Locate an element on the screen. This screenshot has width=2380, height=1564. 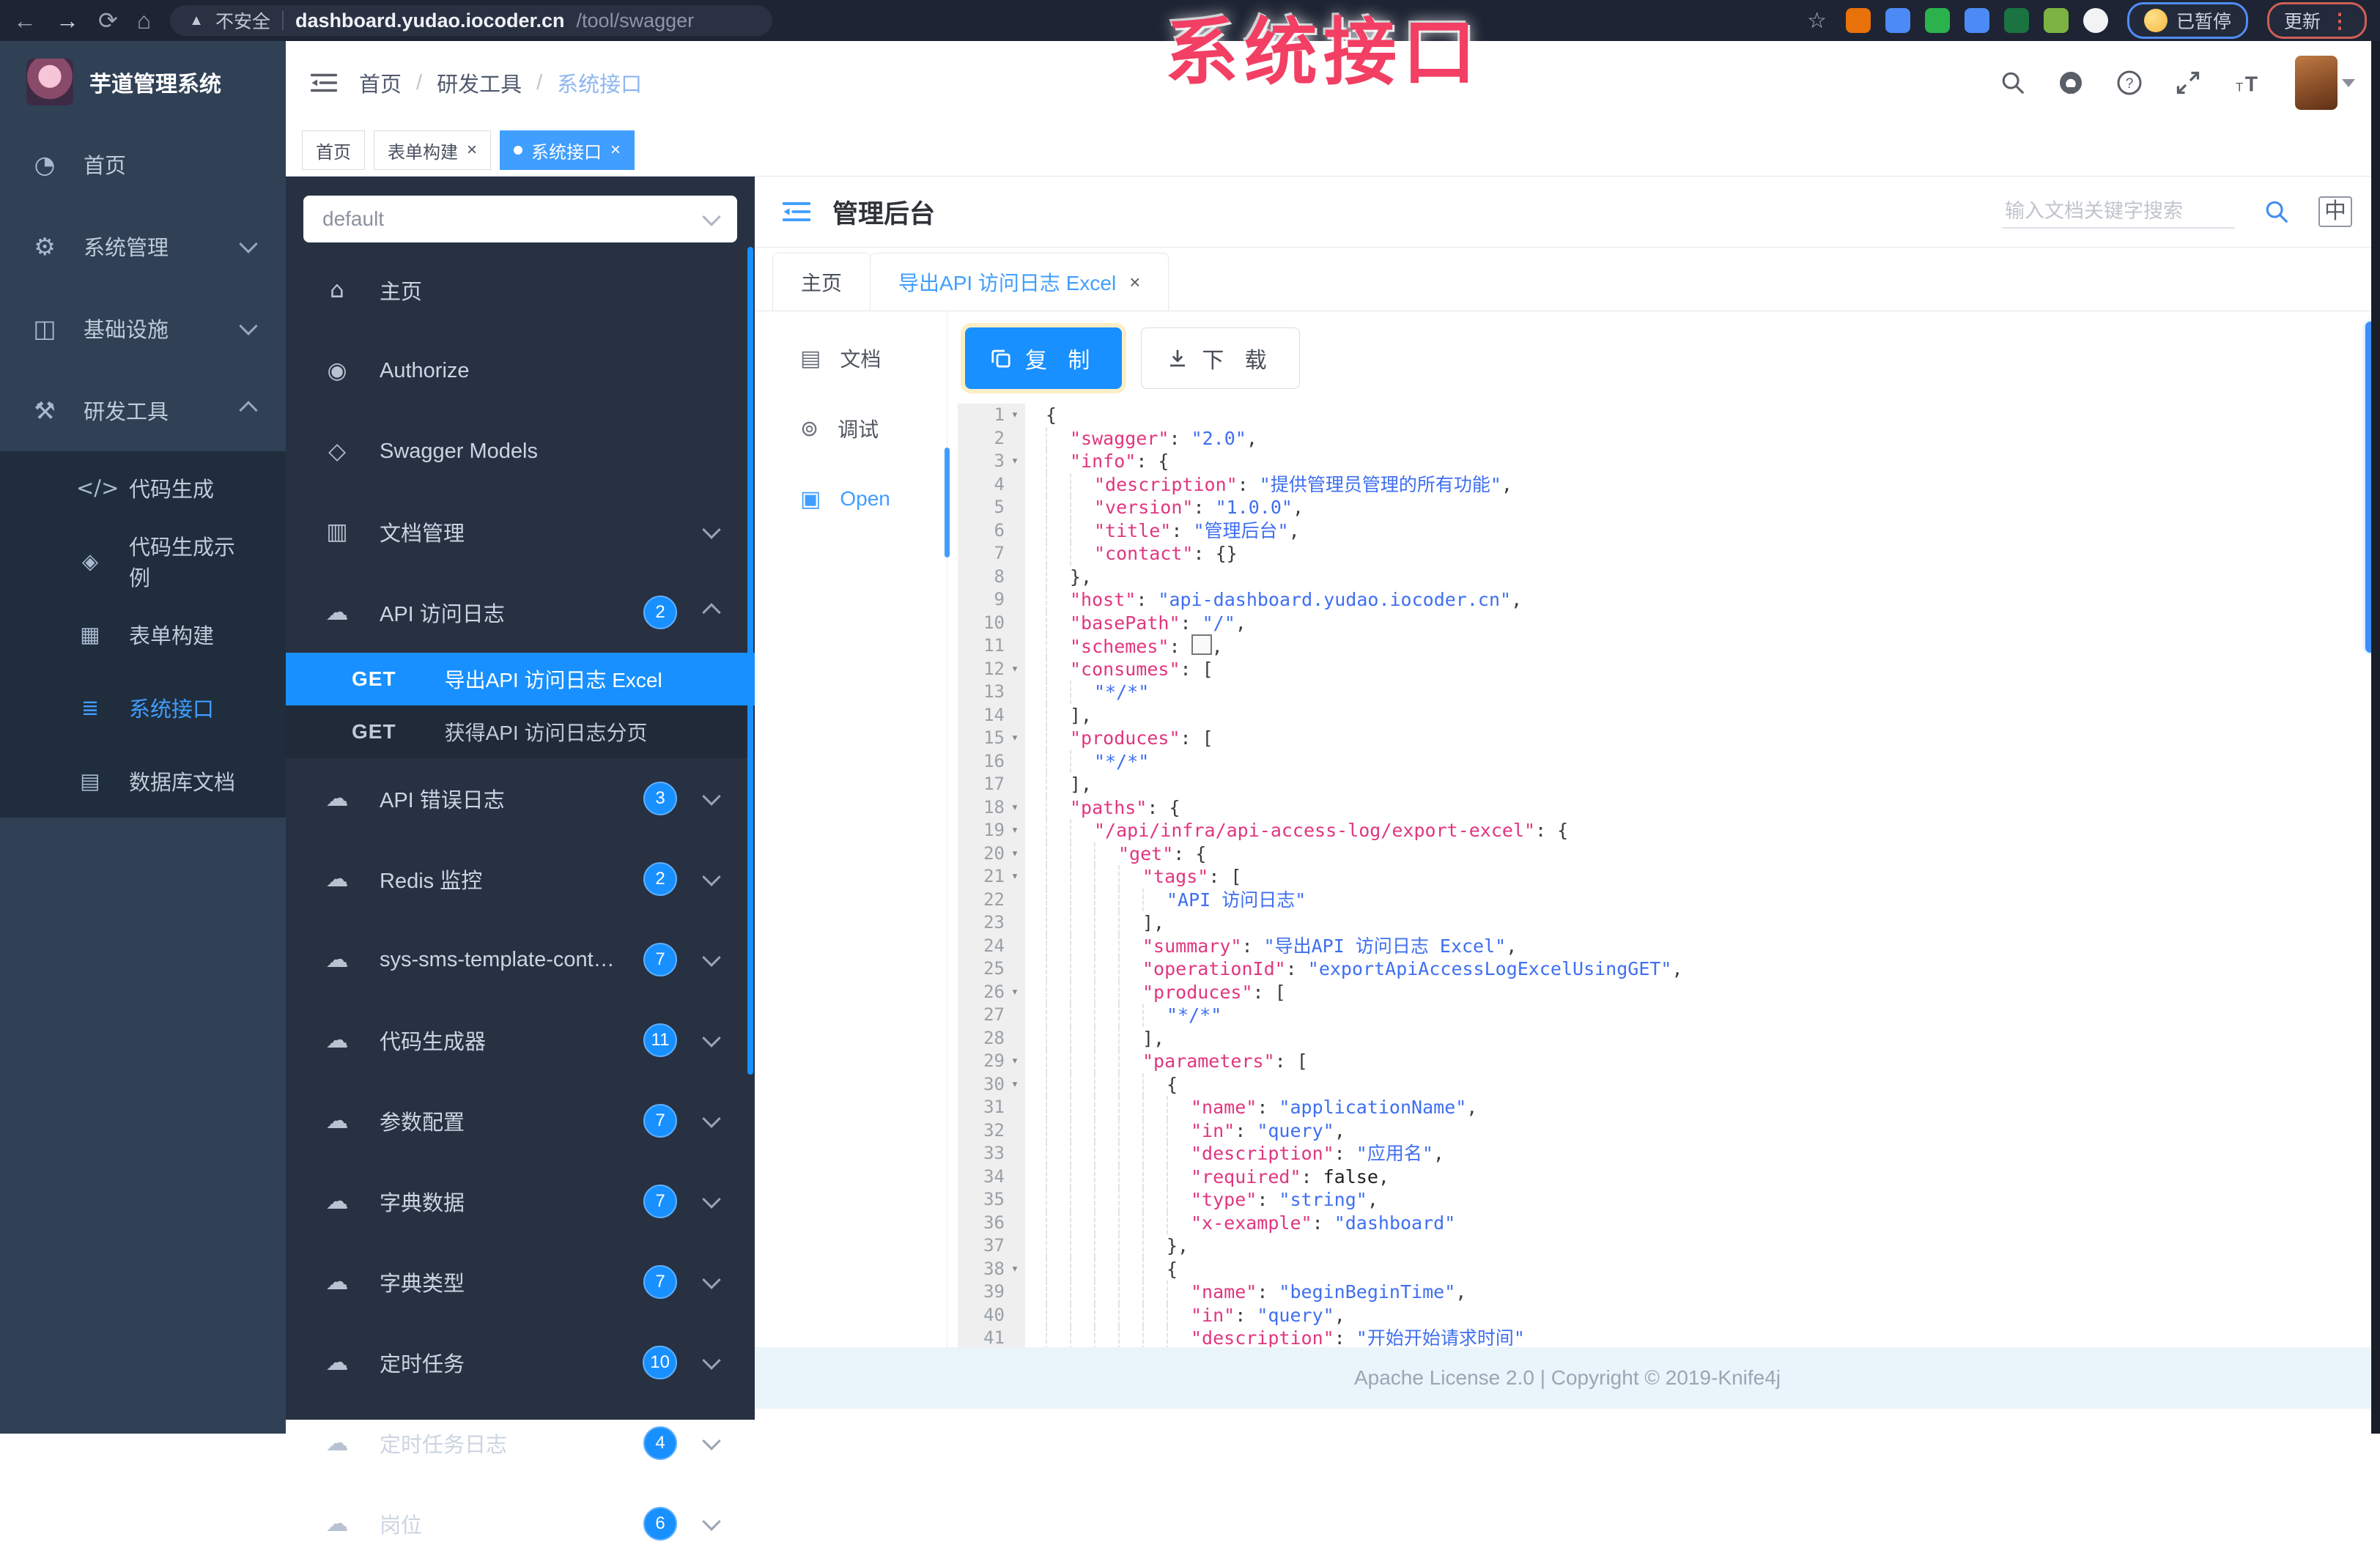
home-icon: ⌂ is located at coordinates (144, 20).